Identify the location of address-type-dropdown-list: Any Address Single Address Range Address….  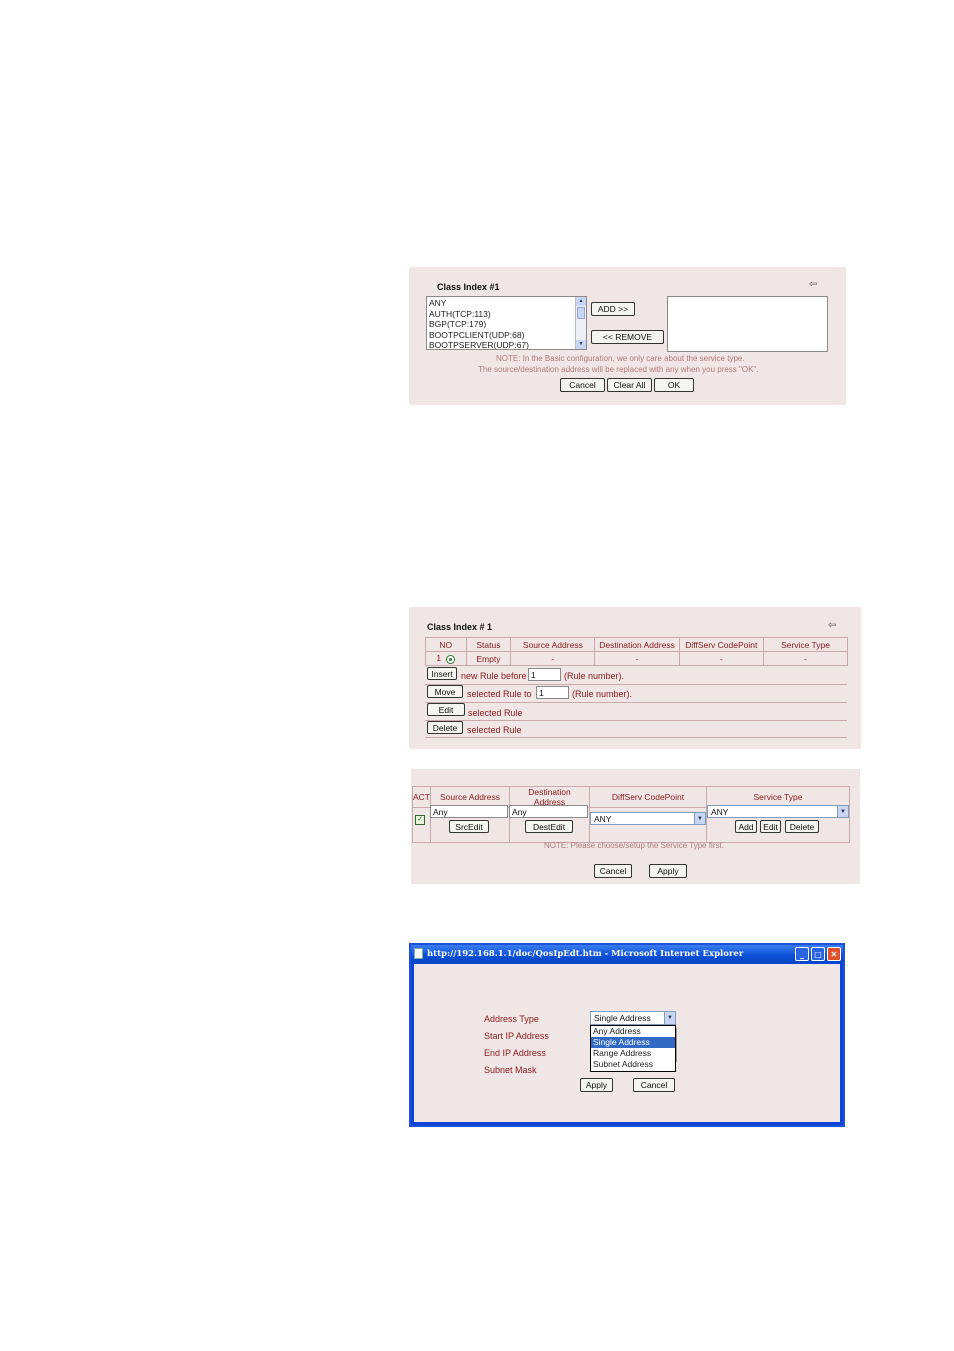
(633, 1048).